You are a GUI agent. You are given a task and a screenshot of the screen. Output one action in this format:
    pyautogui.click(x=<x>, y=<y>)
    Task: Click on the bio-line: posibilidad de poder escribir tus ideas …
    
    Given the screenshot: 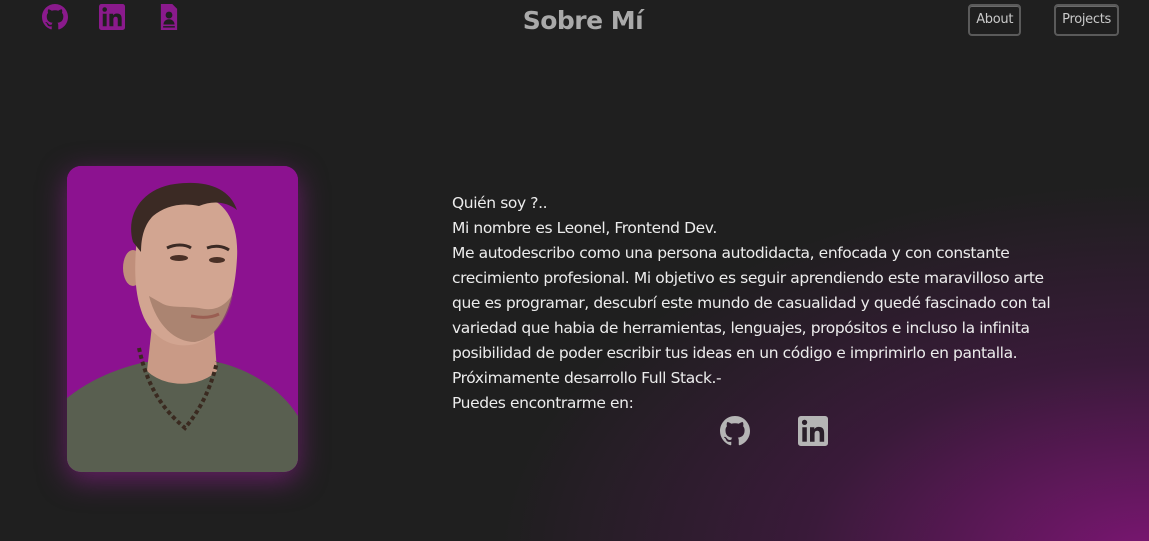 What is the action you would take?
    pyautogui.click(x=735, y=353)
    